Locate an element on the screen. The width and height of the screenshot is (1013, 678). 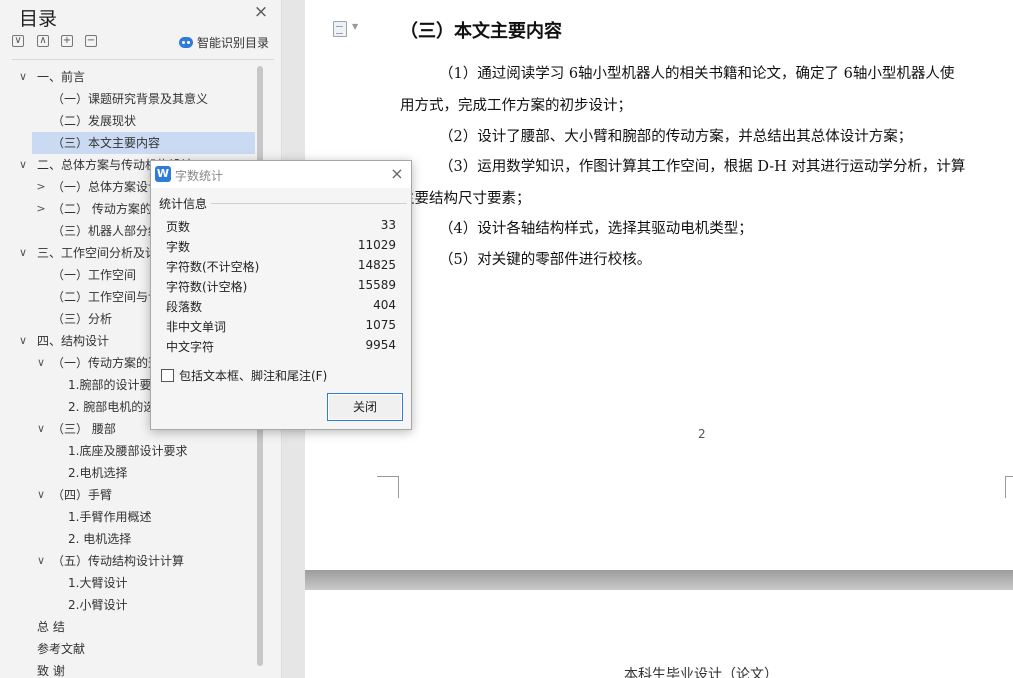
toc-item-label: （一）总体方案设计 is located at coordinates (106, 187).